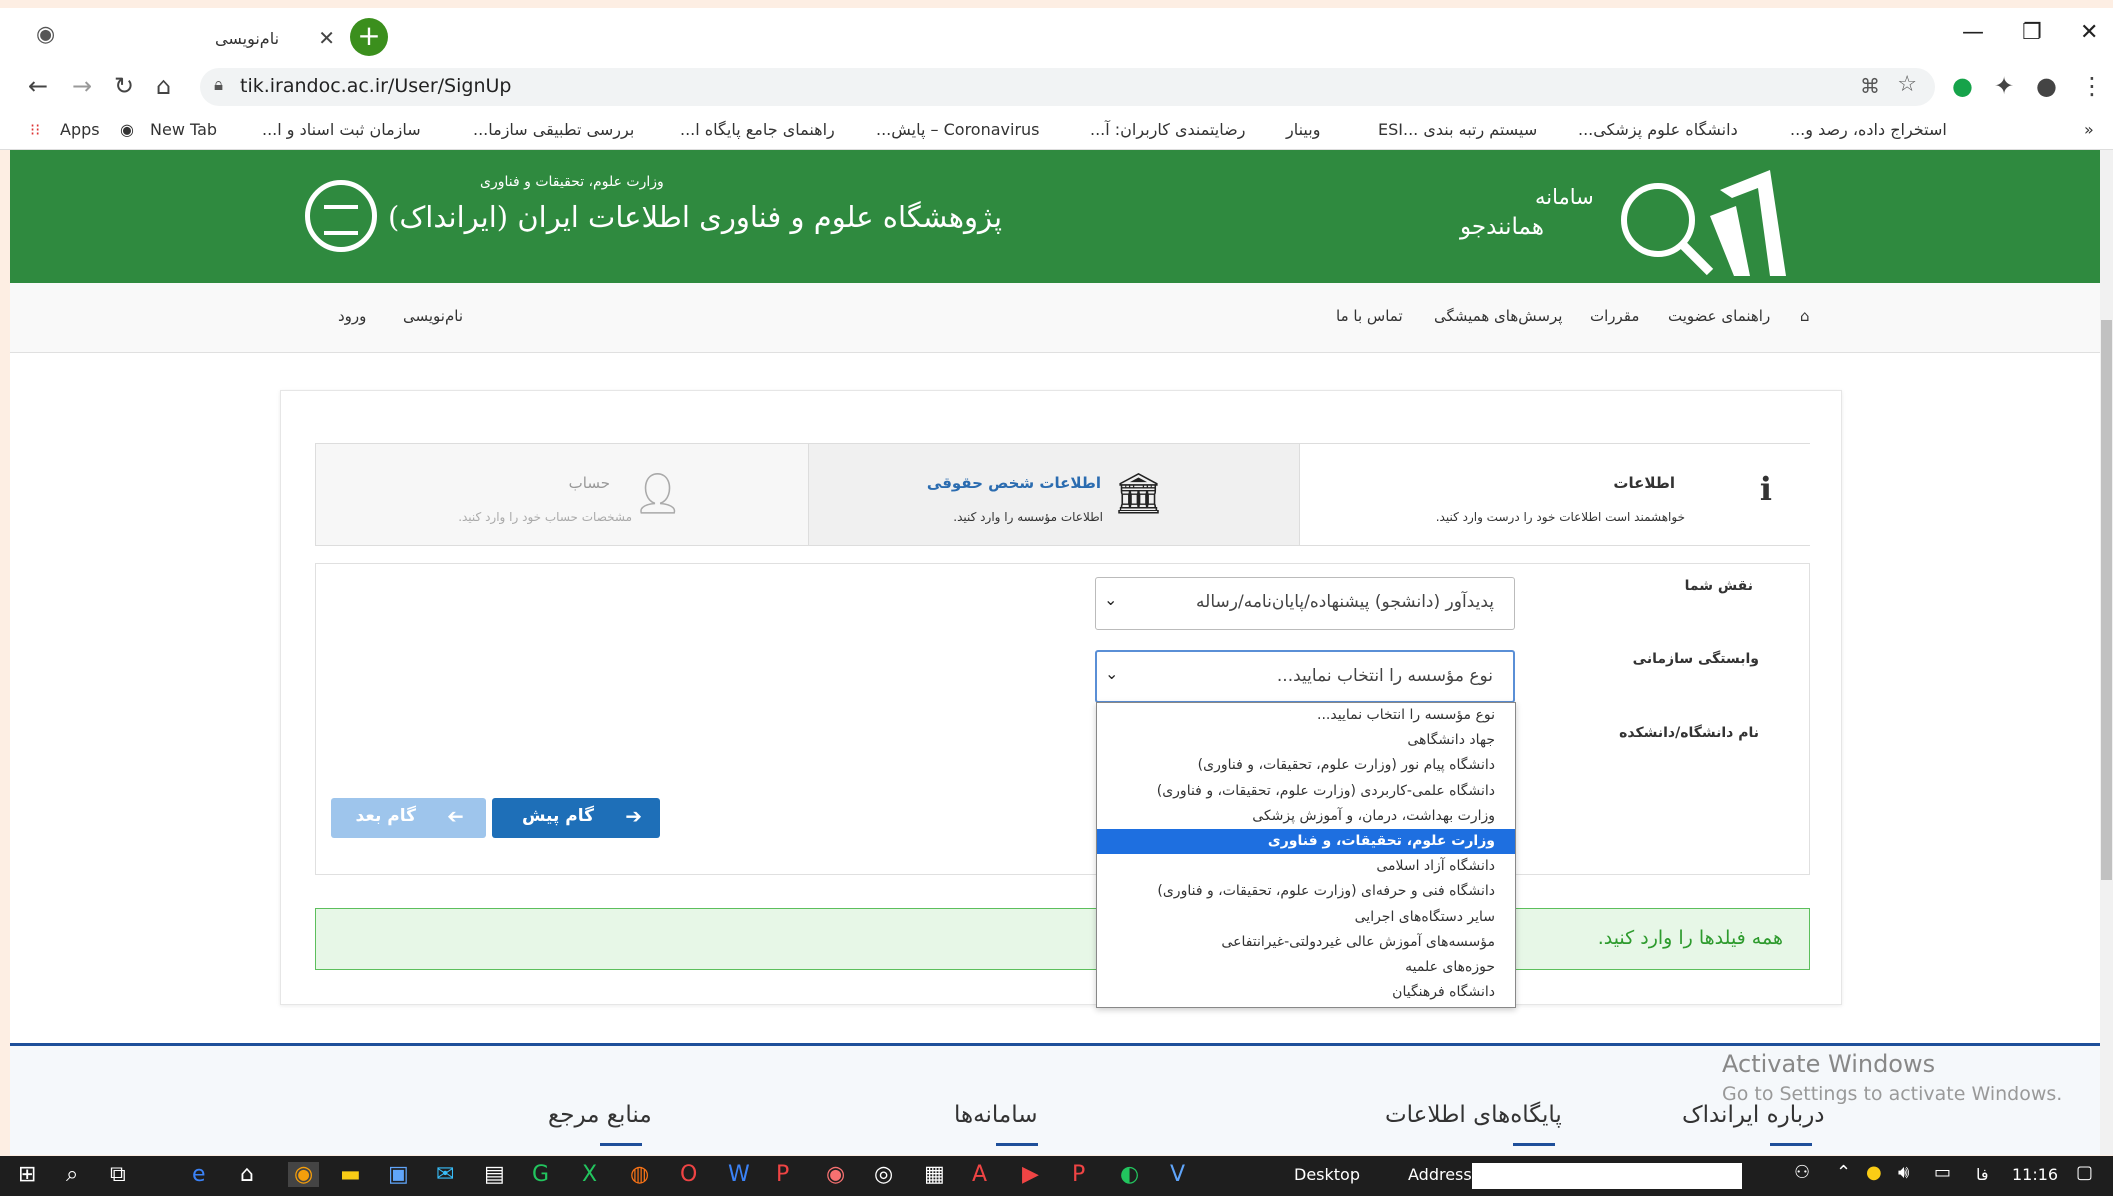 The height and width of the screenshot is (1196, 2113). I want to click on calculator-icon: ▦, so click(934, 1174).